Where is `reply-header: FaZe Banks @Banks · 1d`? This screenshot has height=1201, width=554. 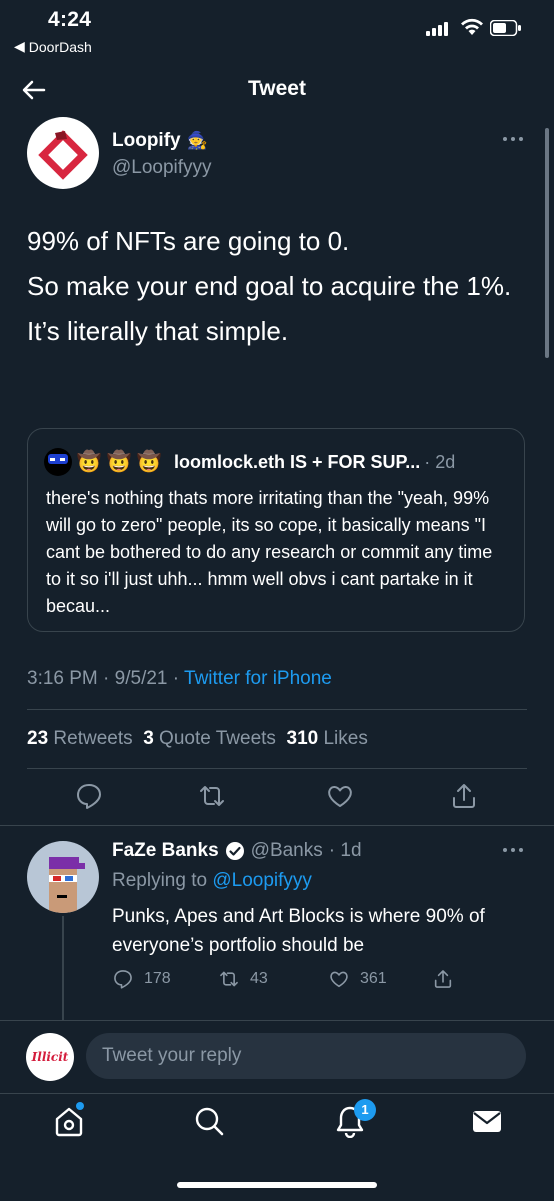 reply-header: FaZe Banks @Banks · 1d is located at coordinates (237, 851).